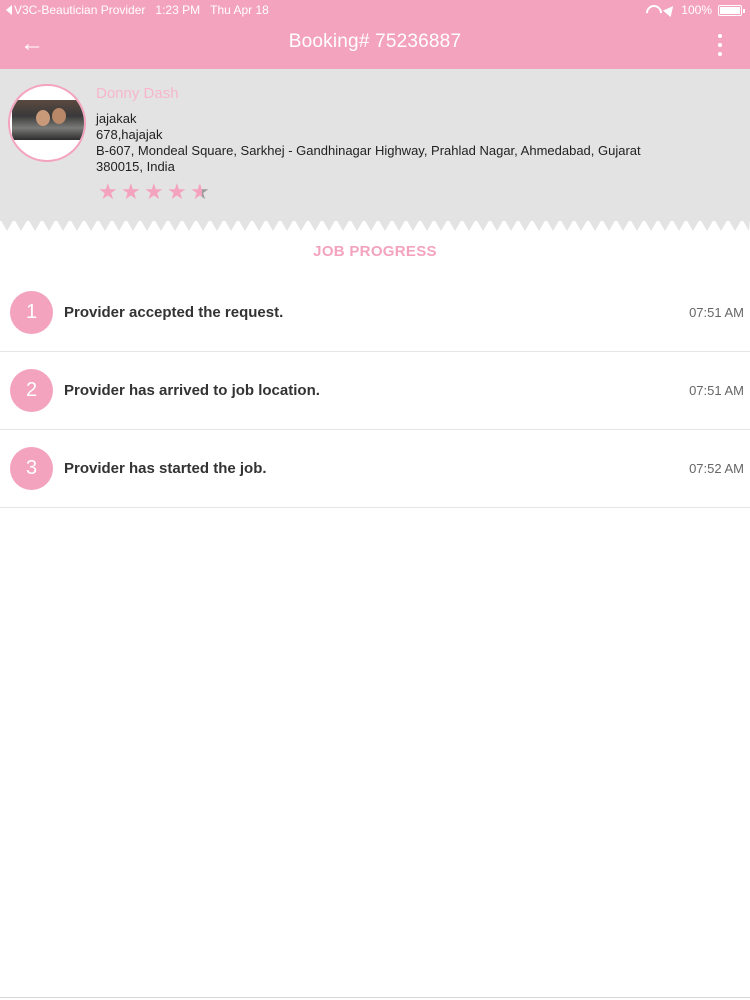 This screenshot has width=750, height=1000. I want to click on battery-percent: 100%, so click(696, 10).